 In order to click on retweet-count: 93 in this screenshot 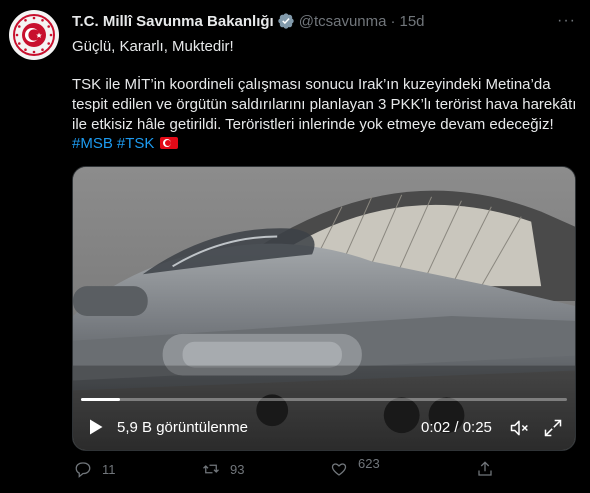, I will do `click(237, 469)`.